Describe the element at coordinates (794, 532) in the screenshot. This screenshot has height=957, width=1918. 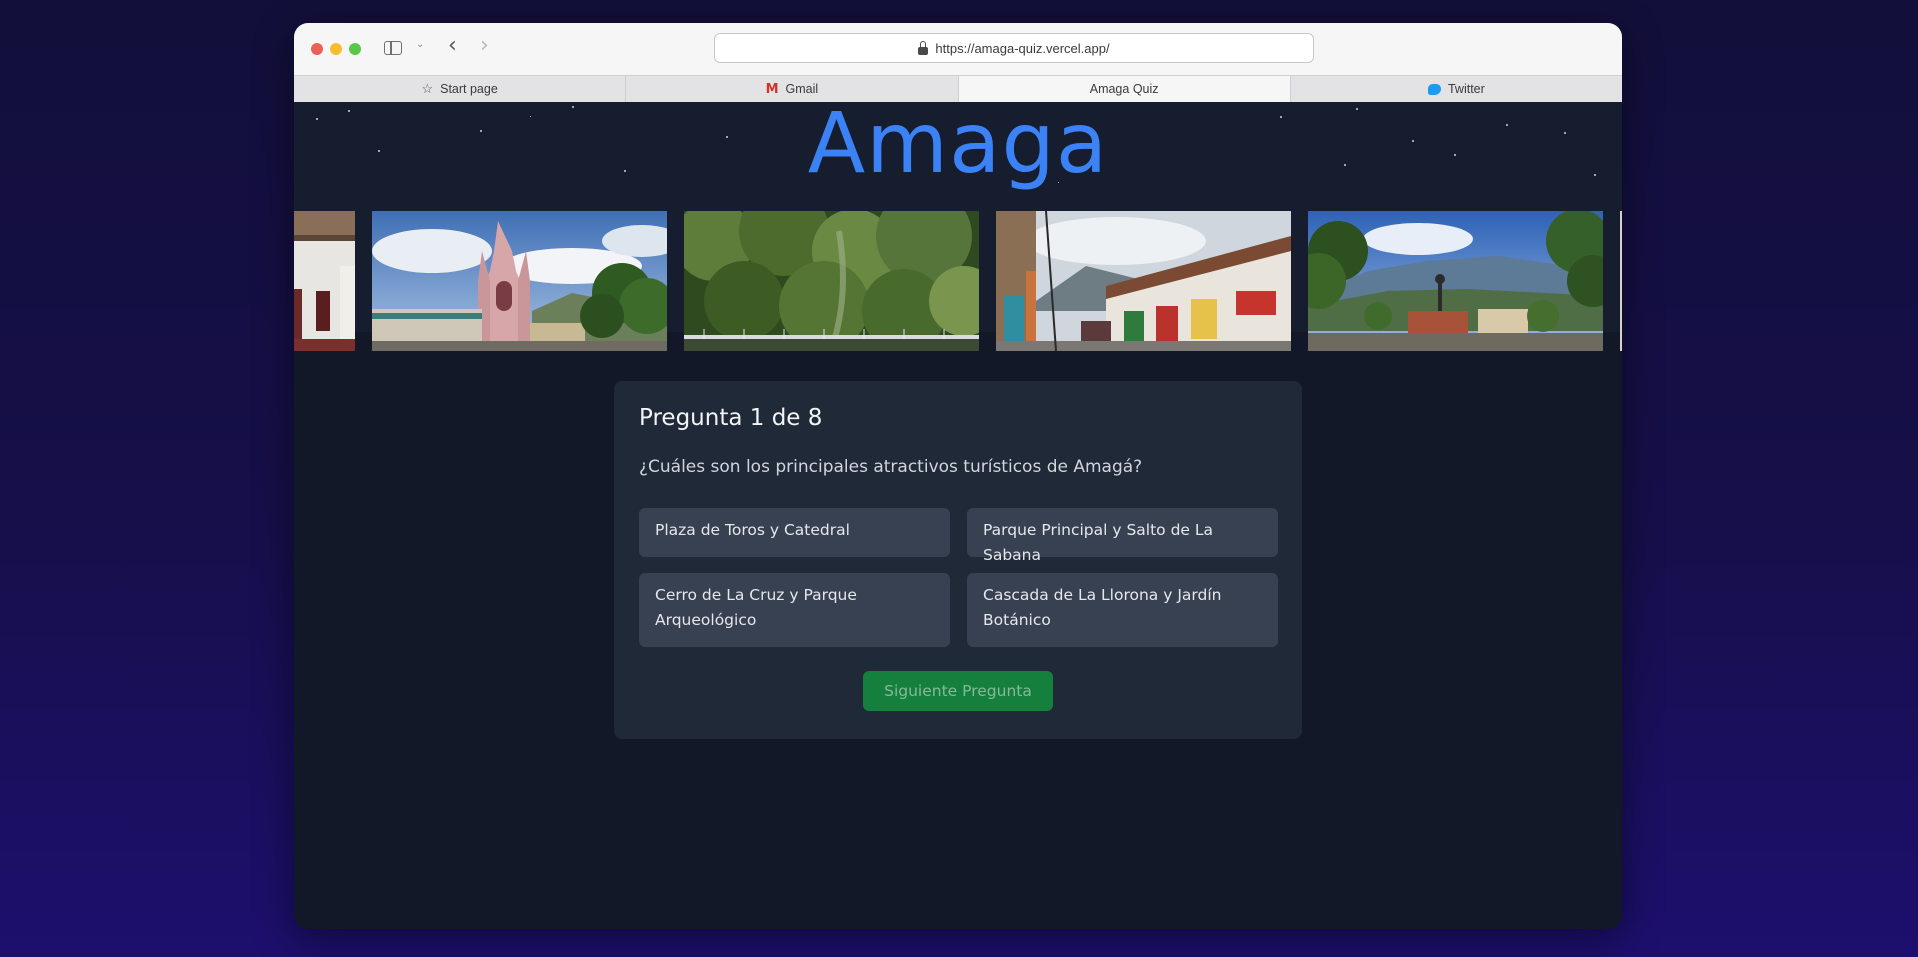
I see `answer-option: Plaza de Toros y Catedral` at that location.